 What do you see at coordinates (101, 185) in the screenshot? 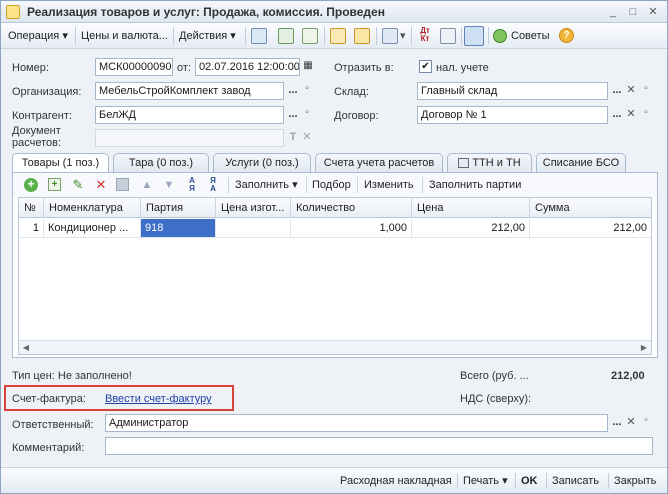
I see `delete-row-icon: ✕` at bounding box center [101, 185].